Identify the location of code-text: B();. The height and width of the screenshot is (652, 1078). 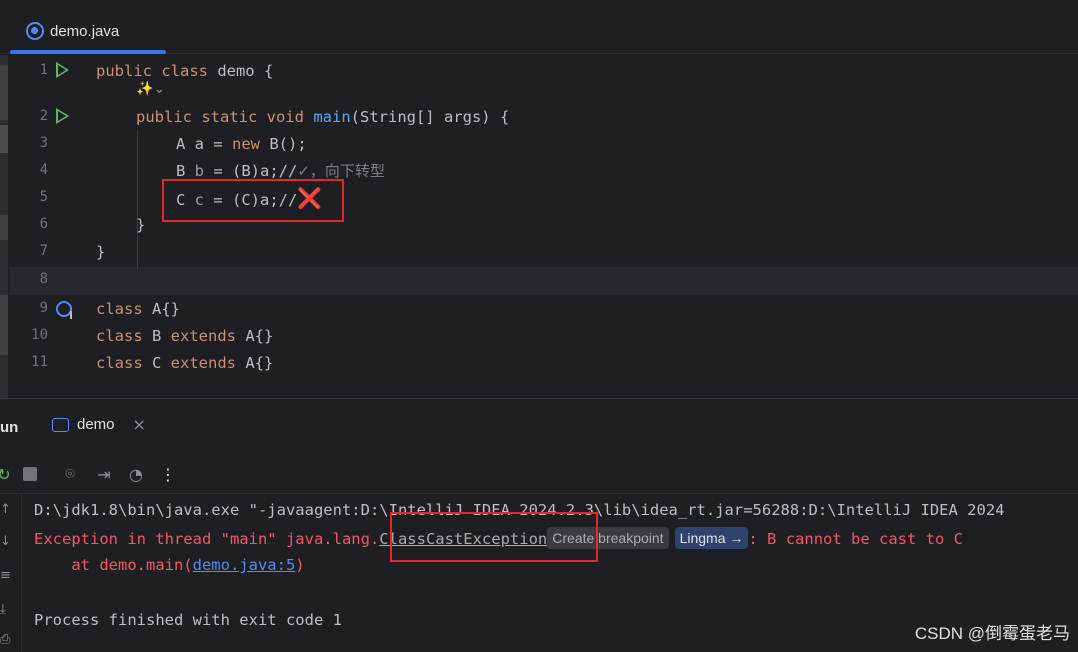
(283, 144).